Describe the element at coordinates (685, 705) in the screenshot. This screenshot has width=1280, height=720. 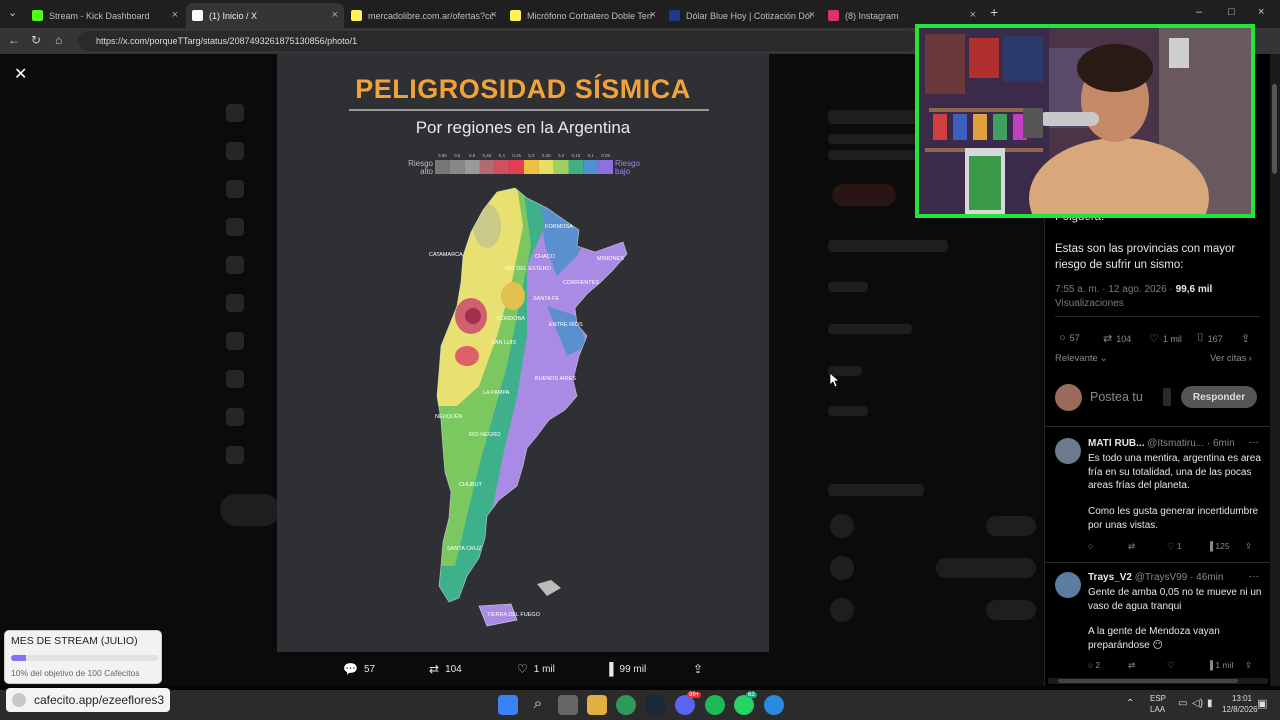
I see `discord-icon` at that location.